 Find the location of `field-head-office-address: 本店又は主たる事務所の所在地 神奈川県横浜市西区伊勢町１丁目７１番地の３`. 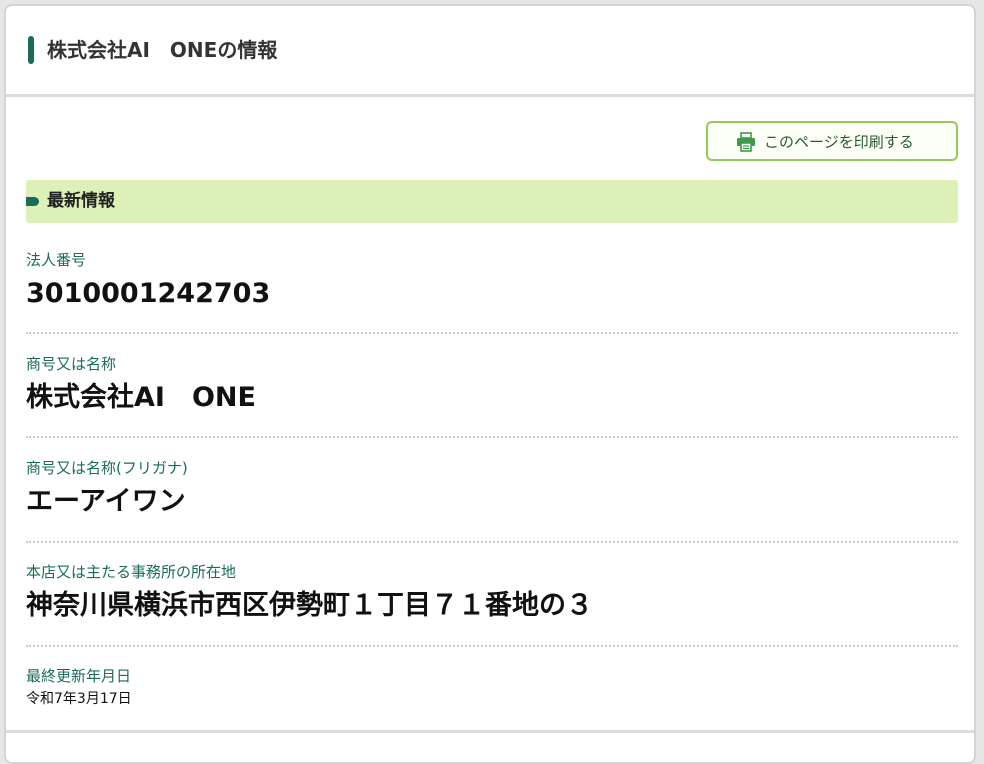

field-head-office-address: 本店又は主たる事務所の所在地 神奈川県横浜市西区伊勢町１丁目７１番地の３ is located at coordinates (492, 593).